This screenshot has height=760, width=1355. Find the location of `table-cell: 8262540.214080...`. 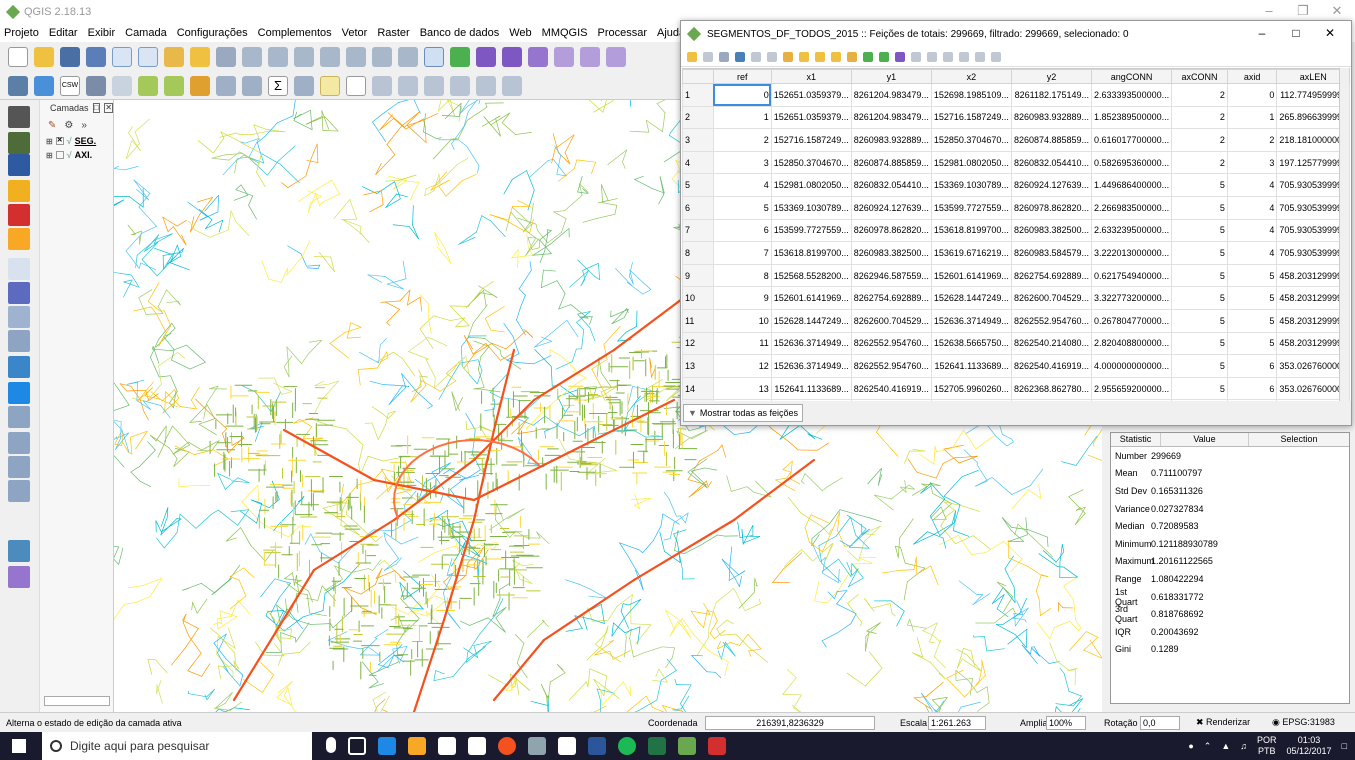

table-cell: 8262540.214080... is located at coordinates (1051, 343).